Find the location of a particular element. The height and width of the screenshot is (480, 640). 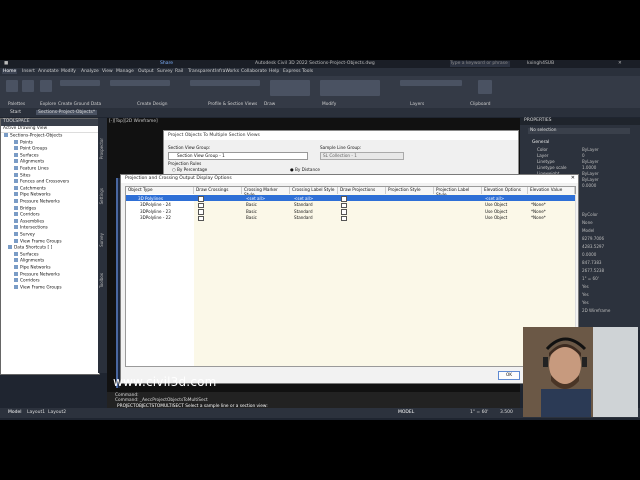

tab-start: Start is located at coordinates (15, 112).